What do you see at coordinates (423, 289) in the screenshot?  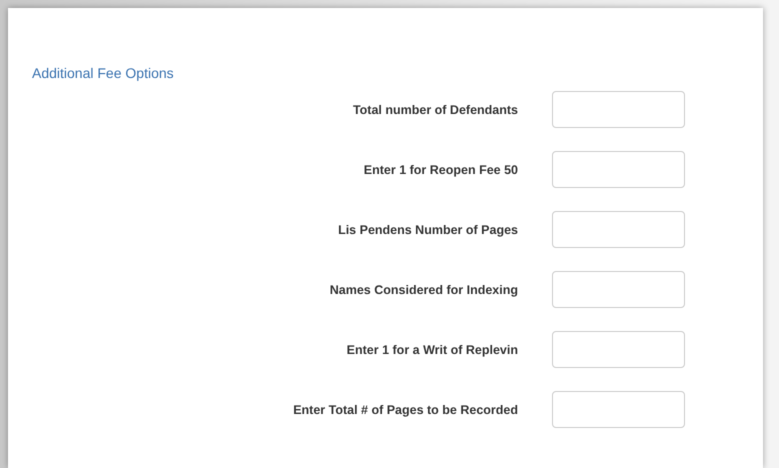 I see `field-label: Names Considered for Indexing` at bounding box center [423, 289].